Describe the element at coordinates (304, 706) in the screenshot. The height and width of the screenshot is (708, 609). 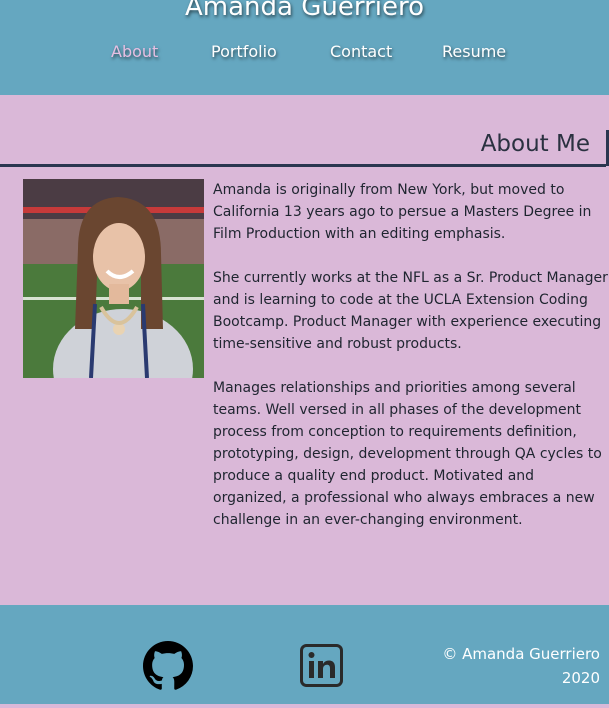
I see `footer-bottom-strip` at that location.